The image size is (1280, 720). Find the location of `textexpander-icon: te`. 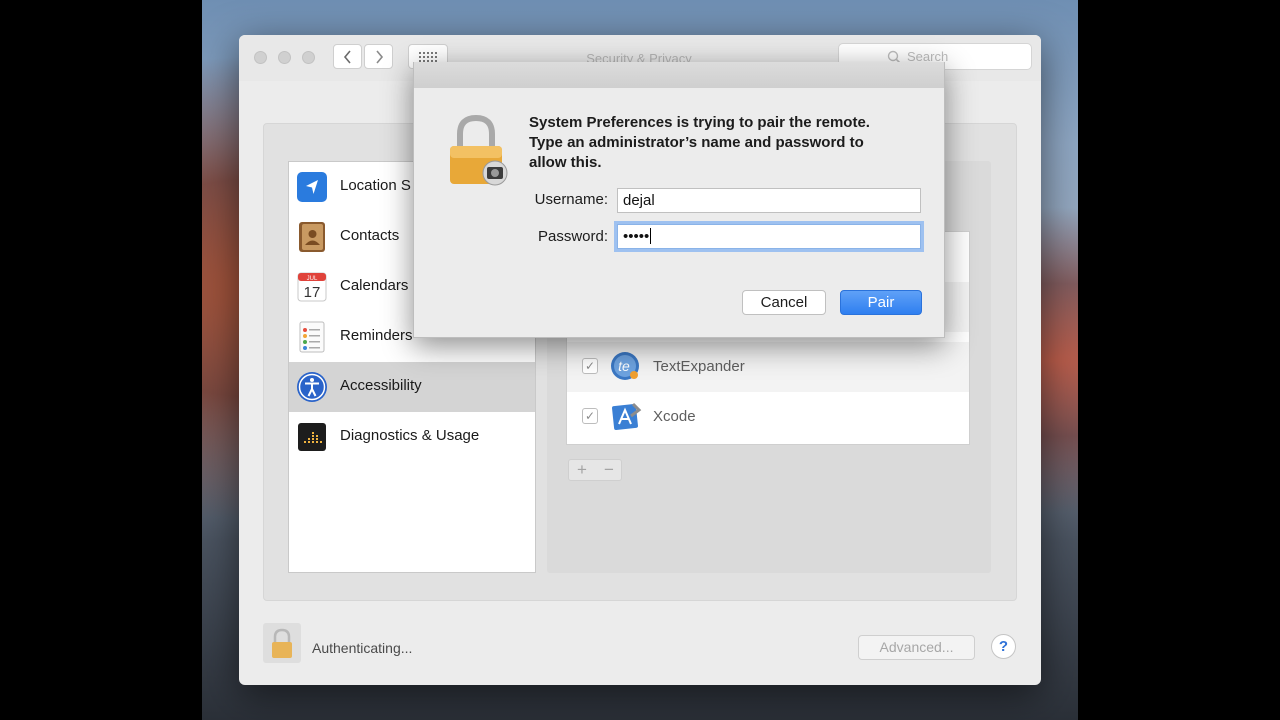

textexpander-icon: te is located at coordinates (625, 366).